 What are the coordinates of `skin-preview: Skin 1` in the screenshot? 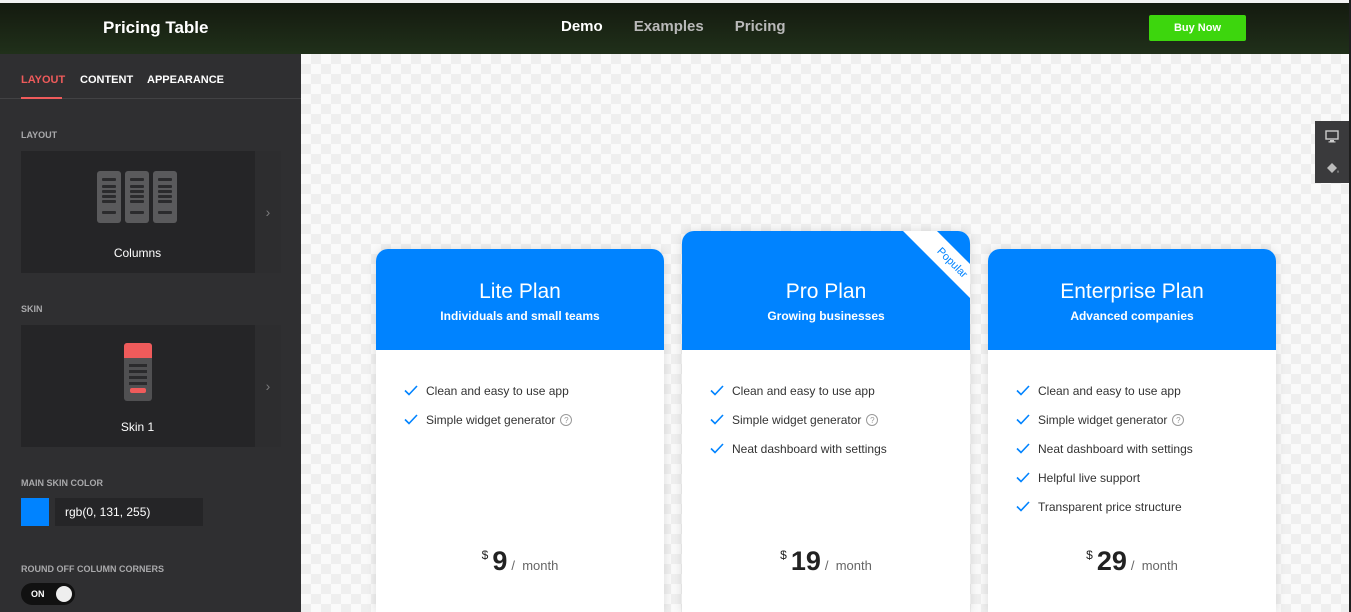 It's located at (137, 386).